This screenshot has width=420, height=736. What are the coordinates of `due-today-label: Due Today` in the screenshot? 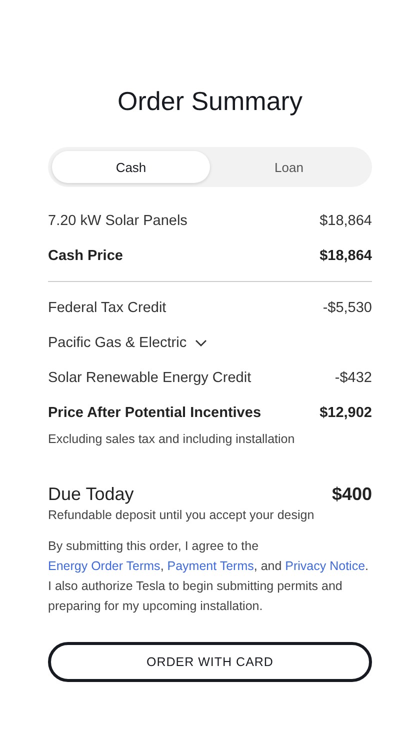 It's located at (91, 494).